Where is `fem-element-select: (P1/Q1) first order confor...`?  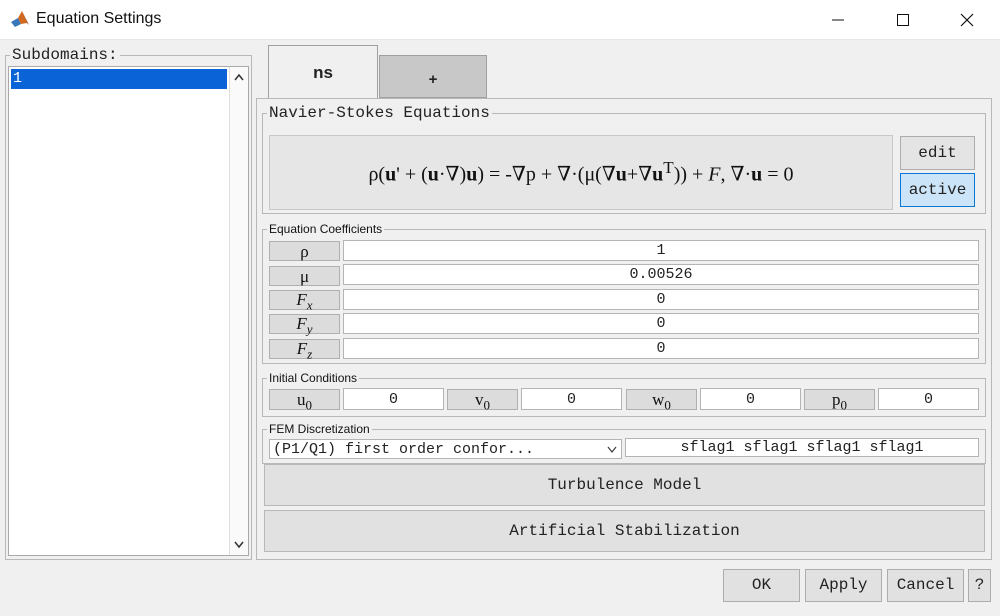
fem-element-select: (P1/Q1) first order confor... is located at coordinates (445, 449).